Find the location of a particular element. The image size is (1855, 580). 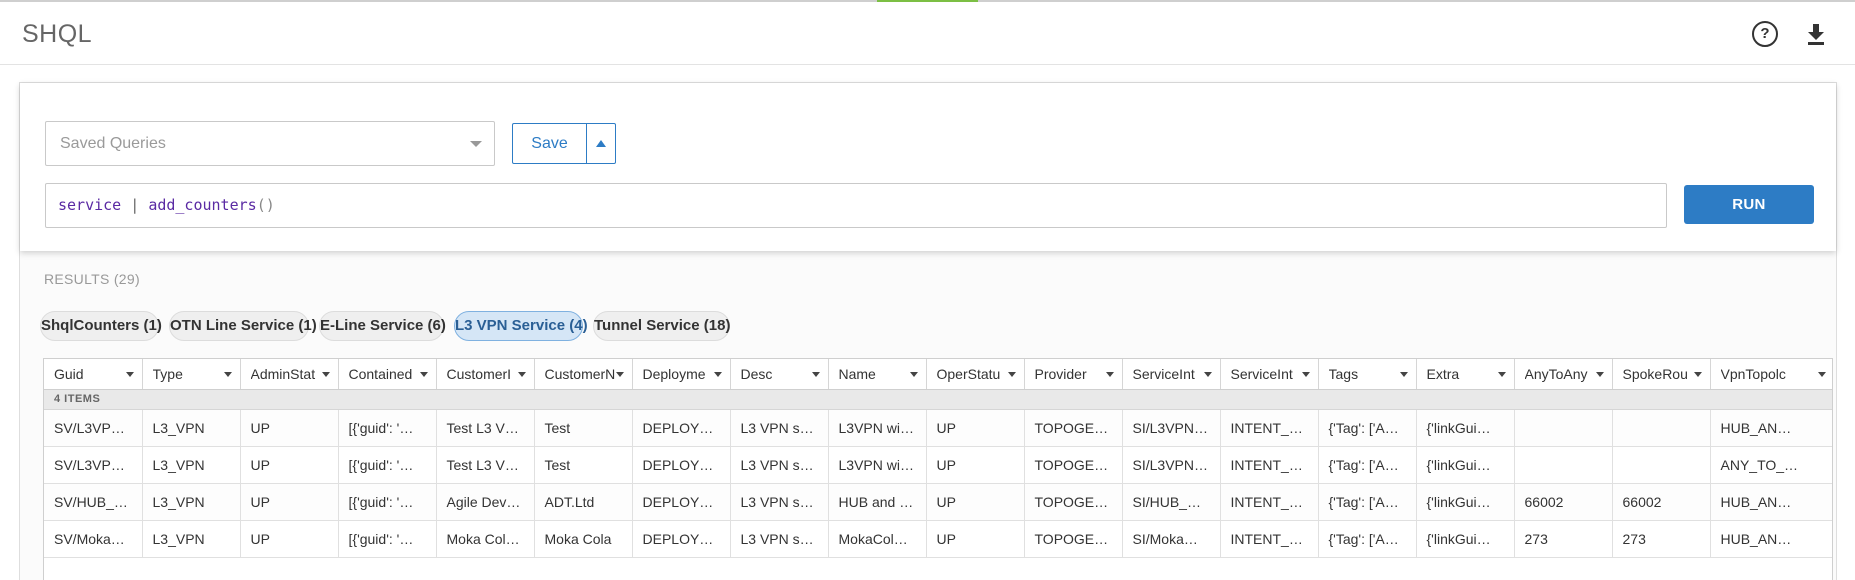

tab-l3-vpn-service: L3 VPN Service (4) is located at coordinates (521, 326).